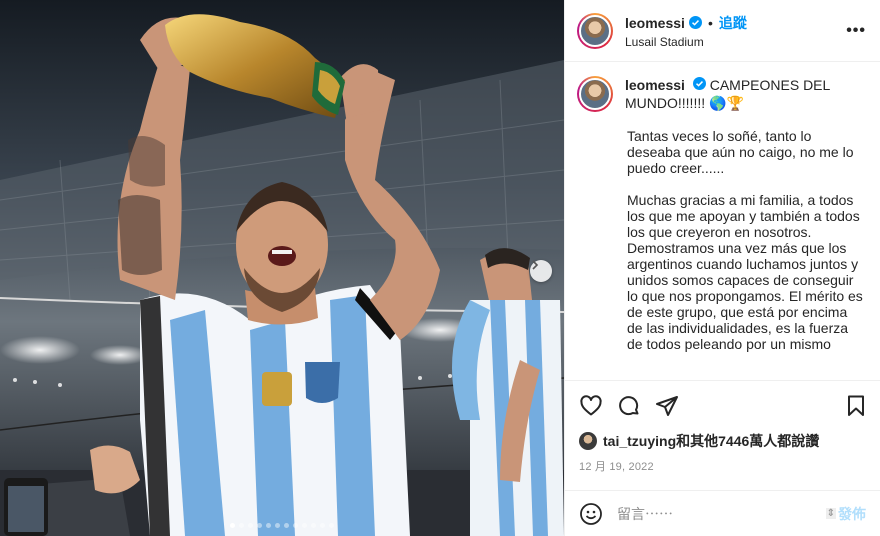  I want to click on caption-username: leomessi, so click(655, 85).